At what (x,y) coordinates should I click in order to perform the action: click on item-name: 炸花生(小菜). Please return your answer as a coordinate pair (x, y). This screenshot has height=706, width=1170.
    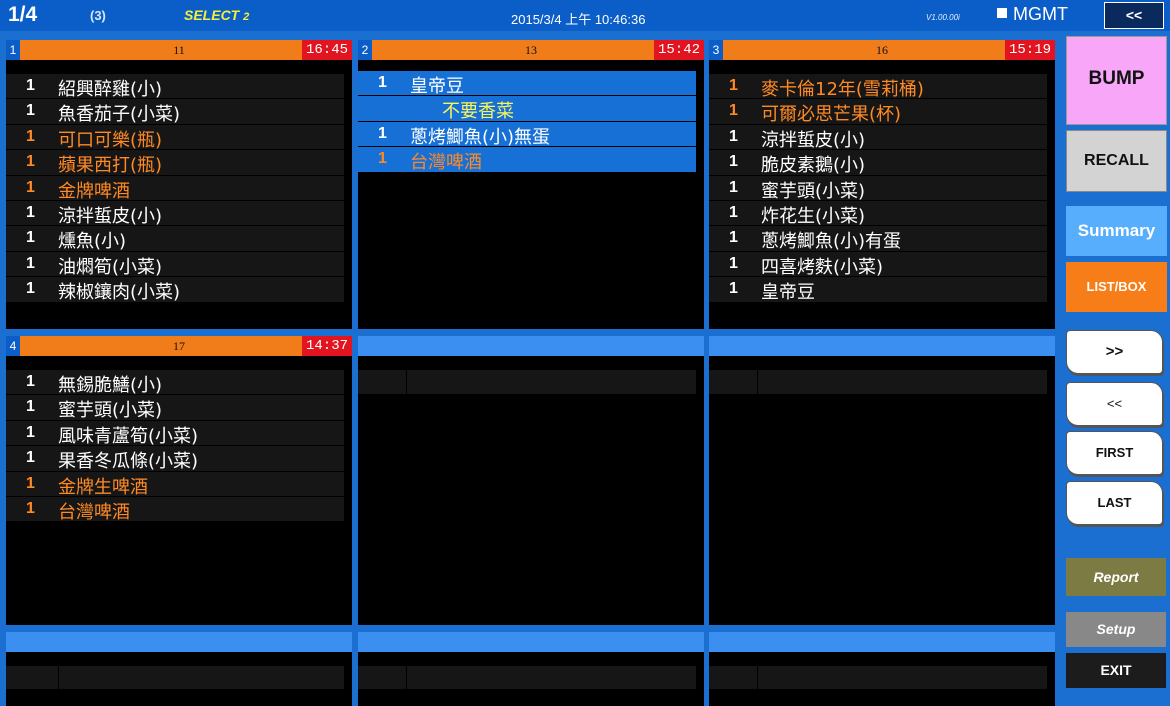
    Looking at the image, I should click on (813, 216).